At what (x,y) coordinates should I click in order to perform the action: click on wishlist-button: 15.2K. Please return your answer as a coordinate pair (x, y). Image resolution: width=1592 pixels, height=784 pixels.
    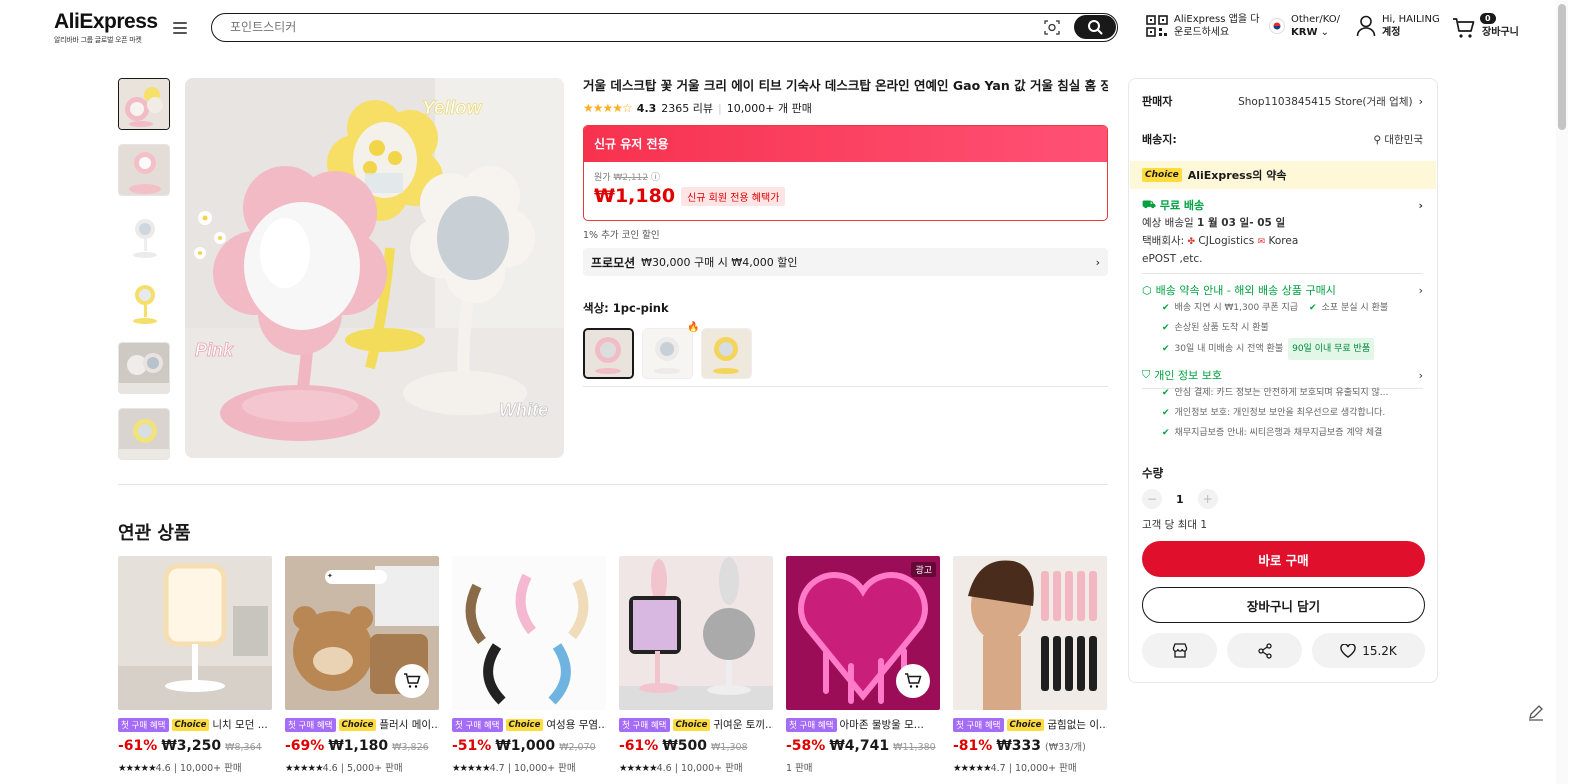
    Looking at the image, I should click on (1368, 650).